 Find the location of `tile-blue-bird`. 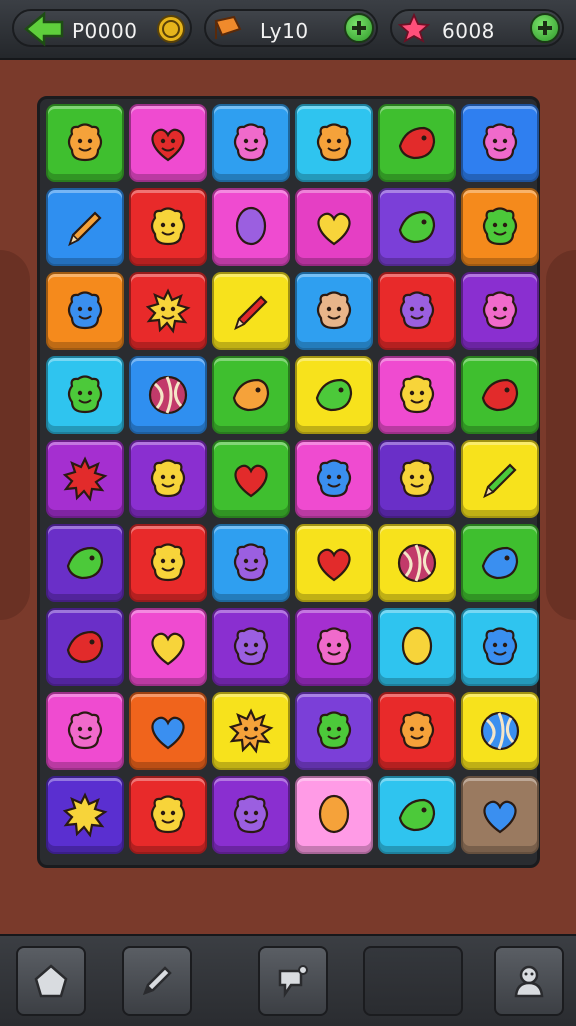

tile-blue-bird is located at coordinates (500, 563).